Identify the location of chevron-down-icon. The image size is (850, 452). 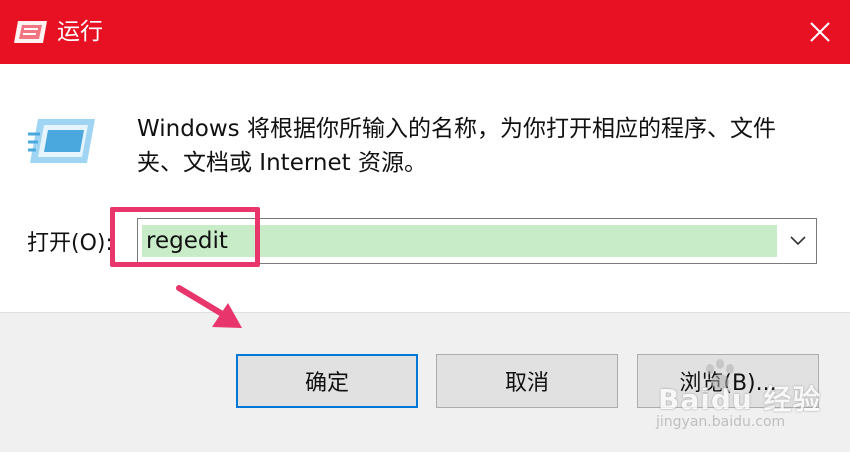
(798, 241).